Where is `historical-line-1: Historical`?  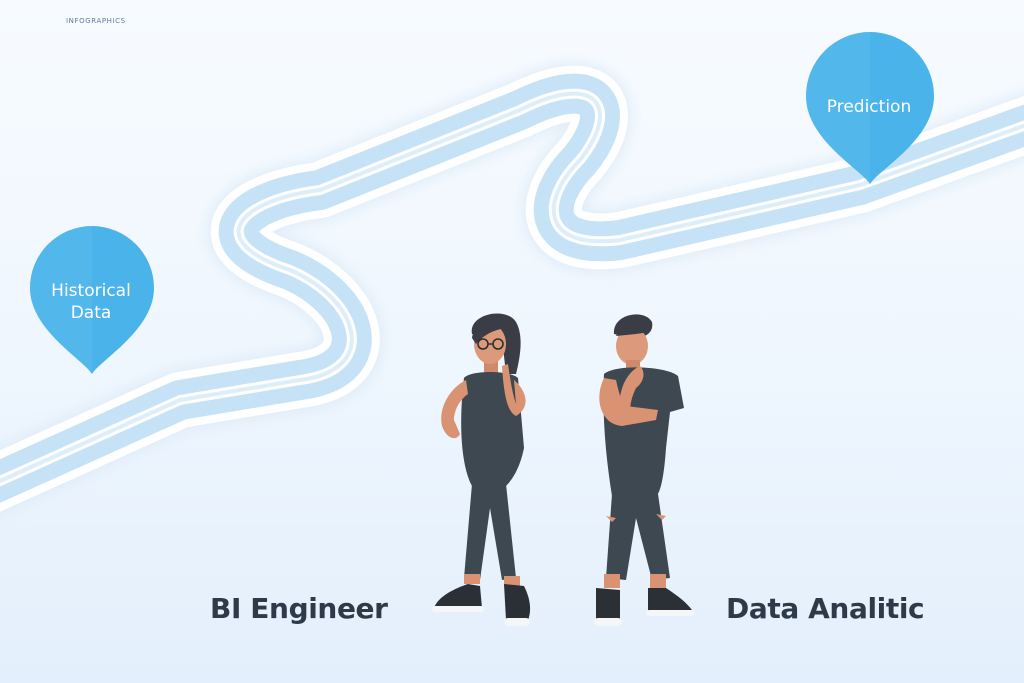
historical-line-1: Historical is located at coordinates (91, 291).